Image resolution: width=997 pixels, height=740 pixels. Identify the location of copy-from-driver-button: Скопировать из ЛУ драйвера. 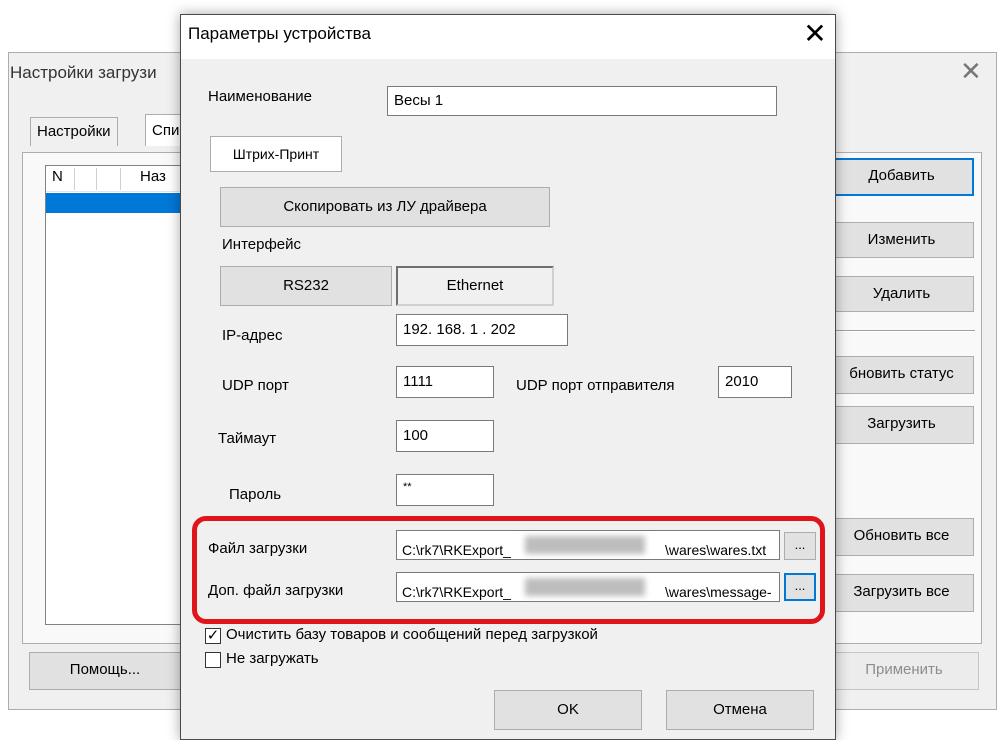
(385, 207).